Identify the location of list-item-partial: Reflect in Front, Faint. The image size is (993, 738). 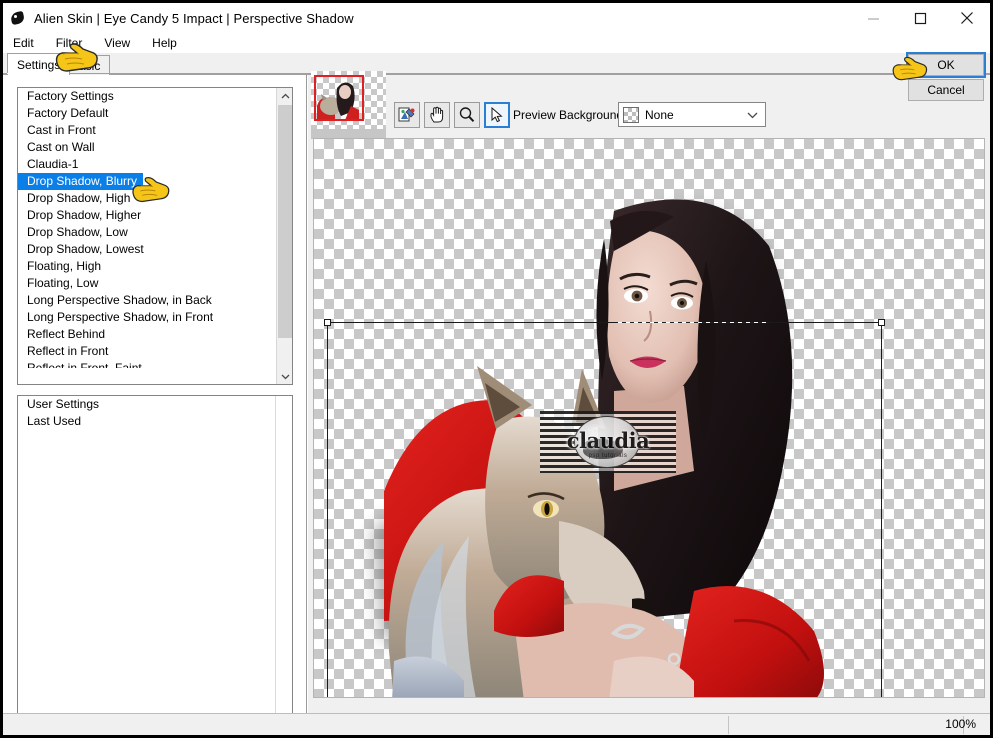
(147, 364).